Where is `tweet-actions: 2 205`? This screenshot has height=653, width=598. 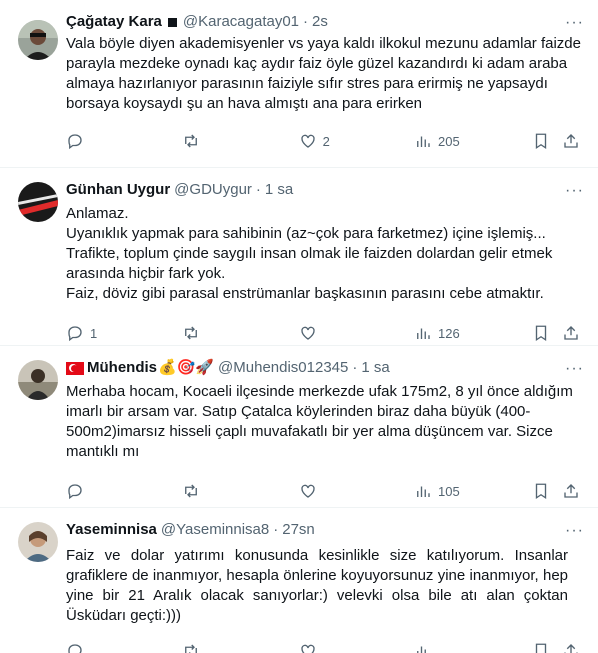 tweet-actions: 2 205 is located at coordinates (324, 141).